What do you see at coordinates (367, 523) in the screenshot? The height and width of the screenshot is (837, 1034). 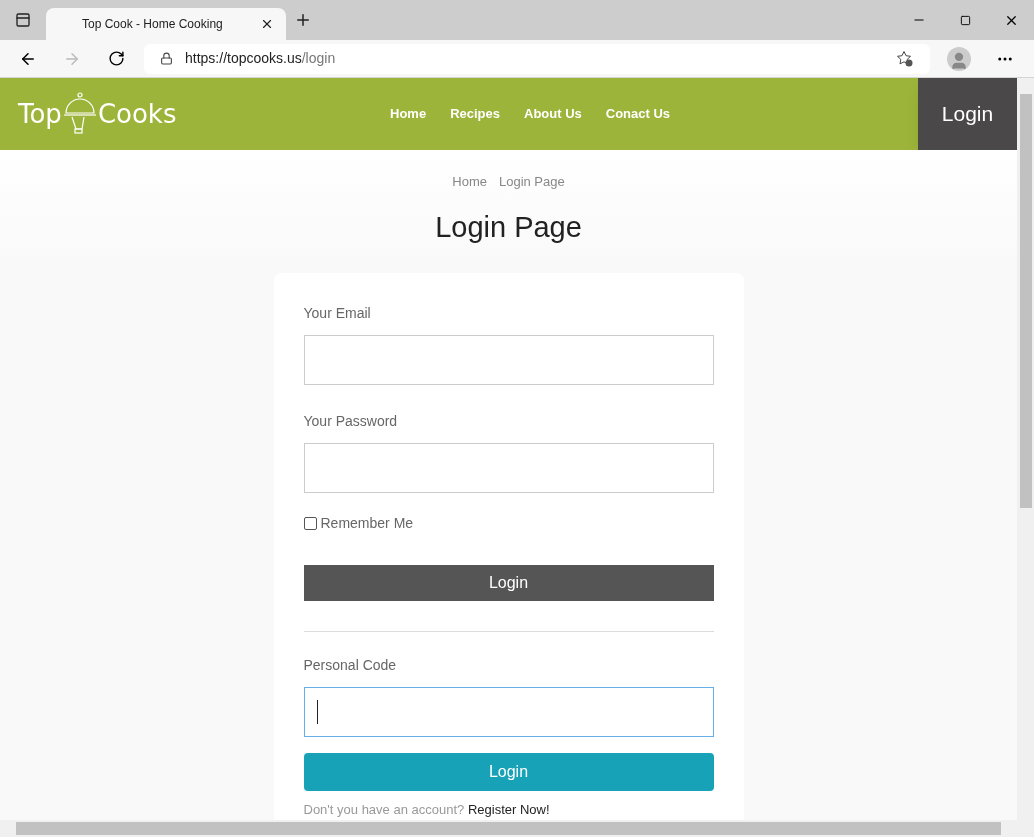 I see `remember-label: Remember Me` at bounding box center [367, 523].